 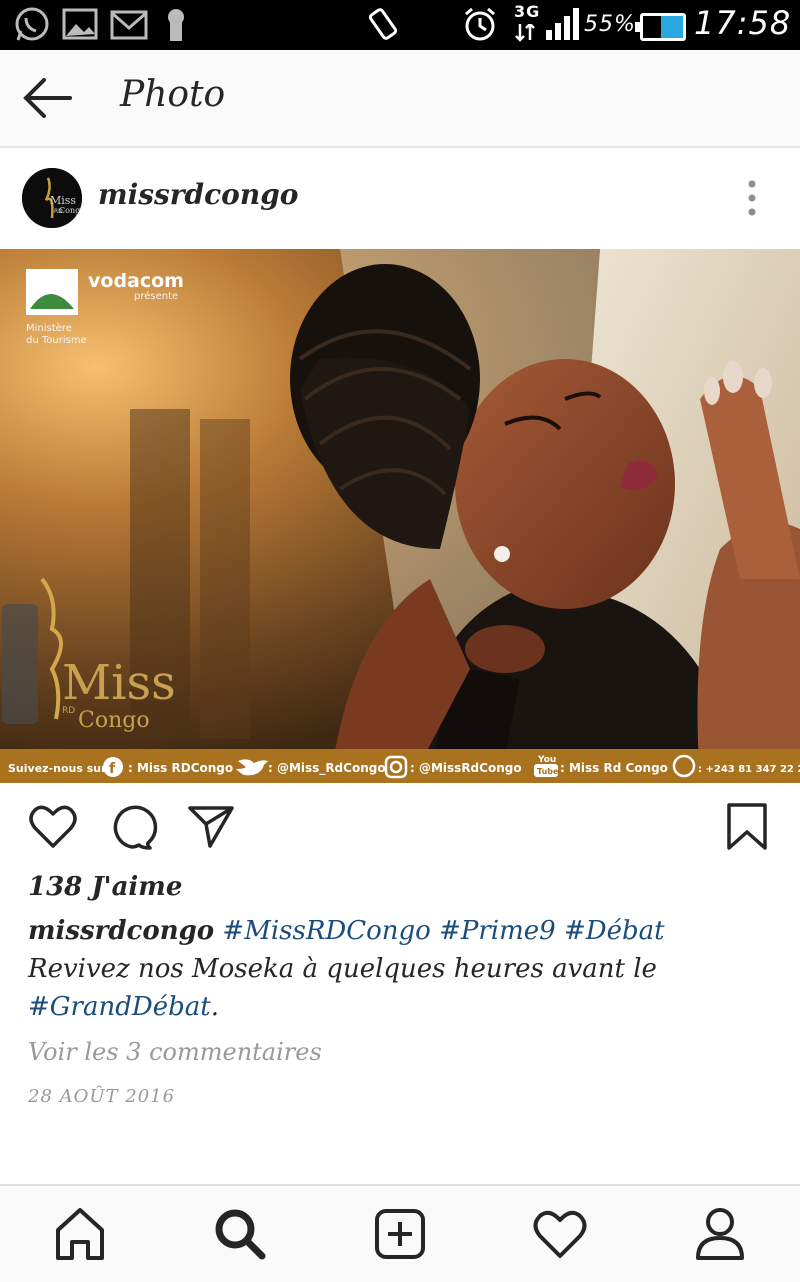 I want to click on alarm-icon, so click(x=480, y=24).